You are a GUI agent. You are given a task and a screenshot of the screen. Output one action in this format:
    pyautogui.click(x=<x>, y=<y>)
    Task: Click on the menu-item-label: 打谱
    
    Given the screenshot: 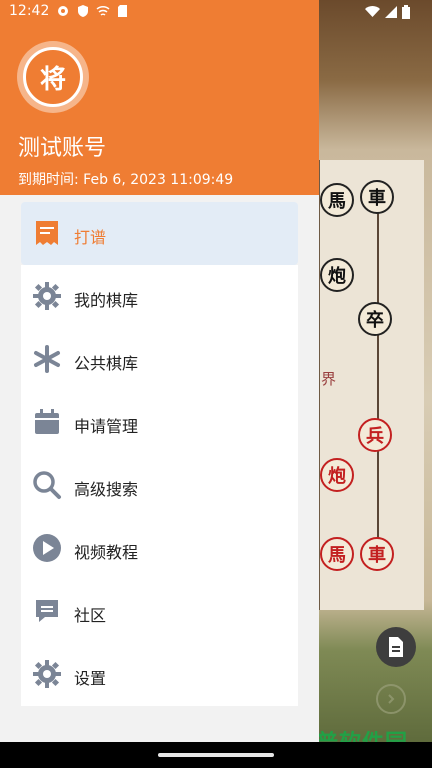 What is the action you would take?
    pyautogui.click(x=90, y=237)
    